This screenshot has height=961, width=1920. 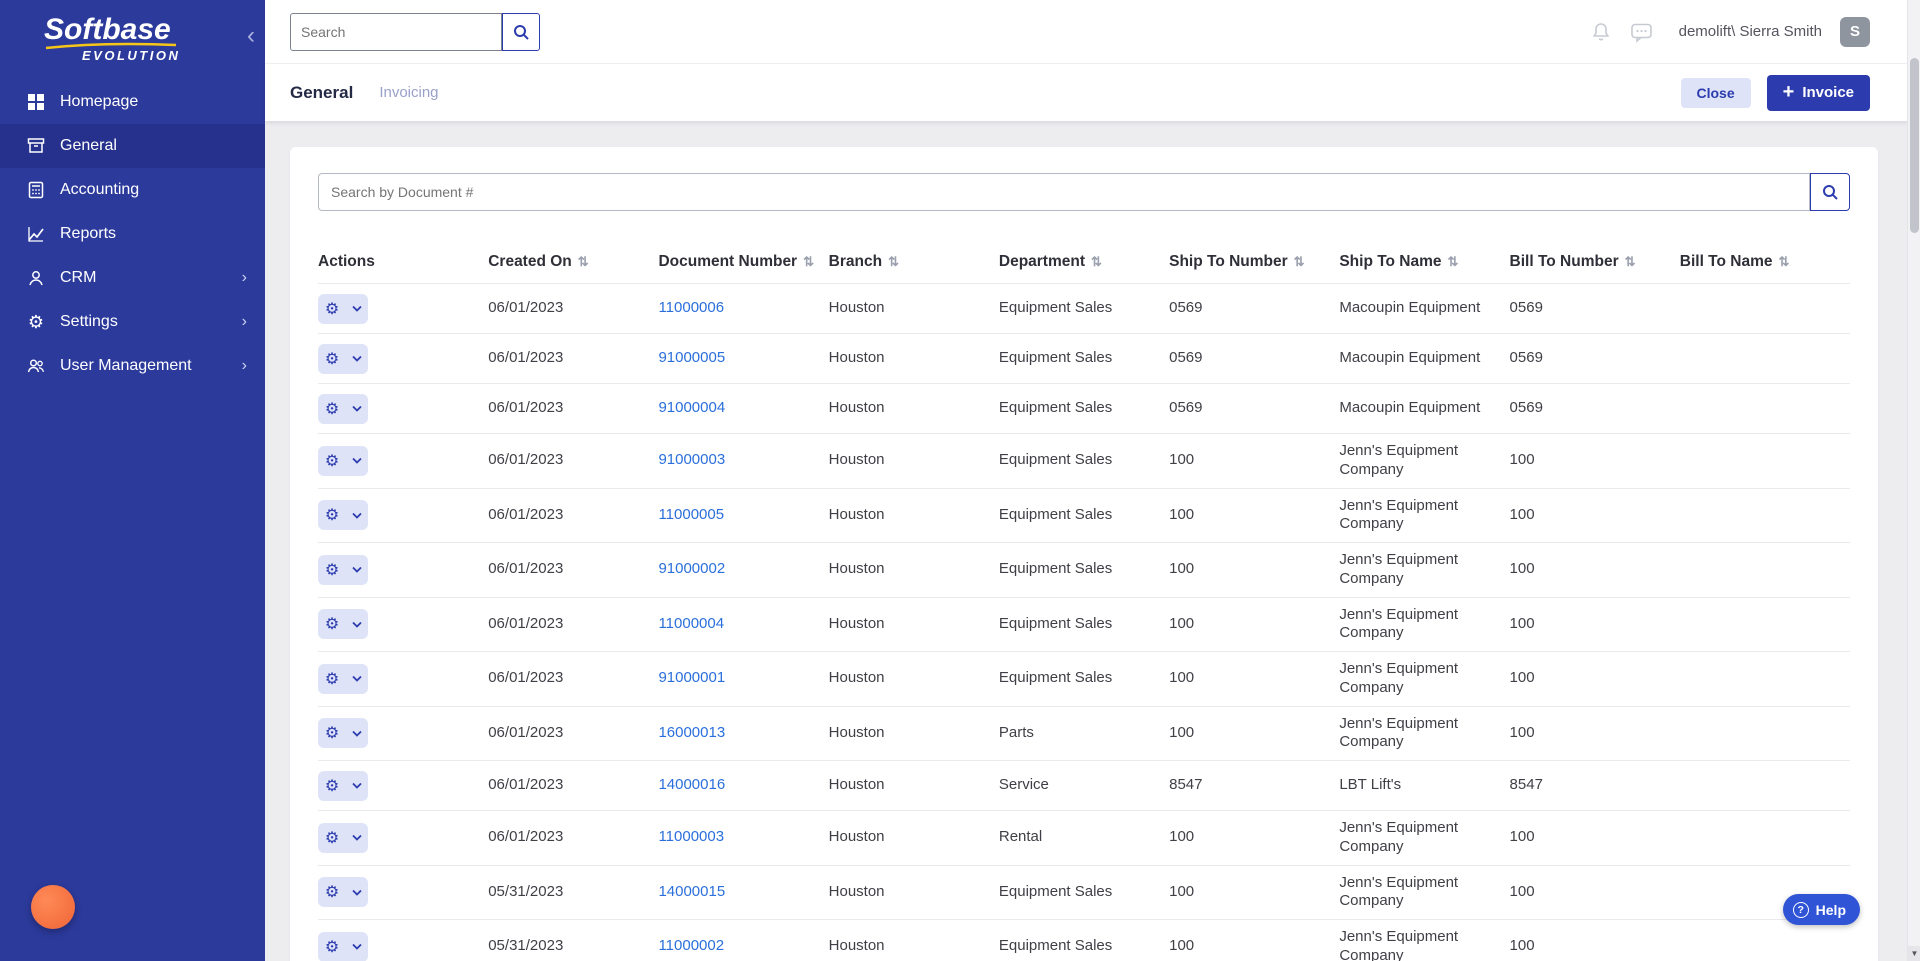 What do you see at coordinates (1020, 837) in the screenshot?
I see `department-cell: Rental` at bounding box center [1020, 837].